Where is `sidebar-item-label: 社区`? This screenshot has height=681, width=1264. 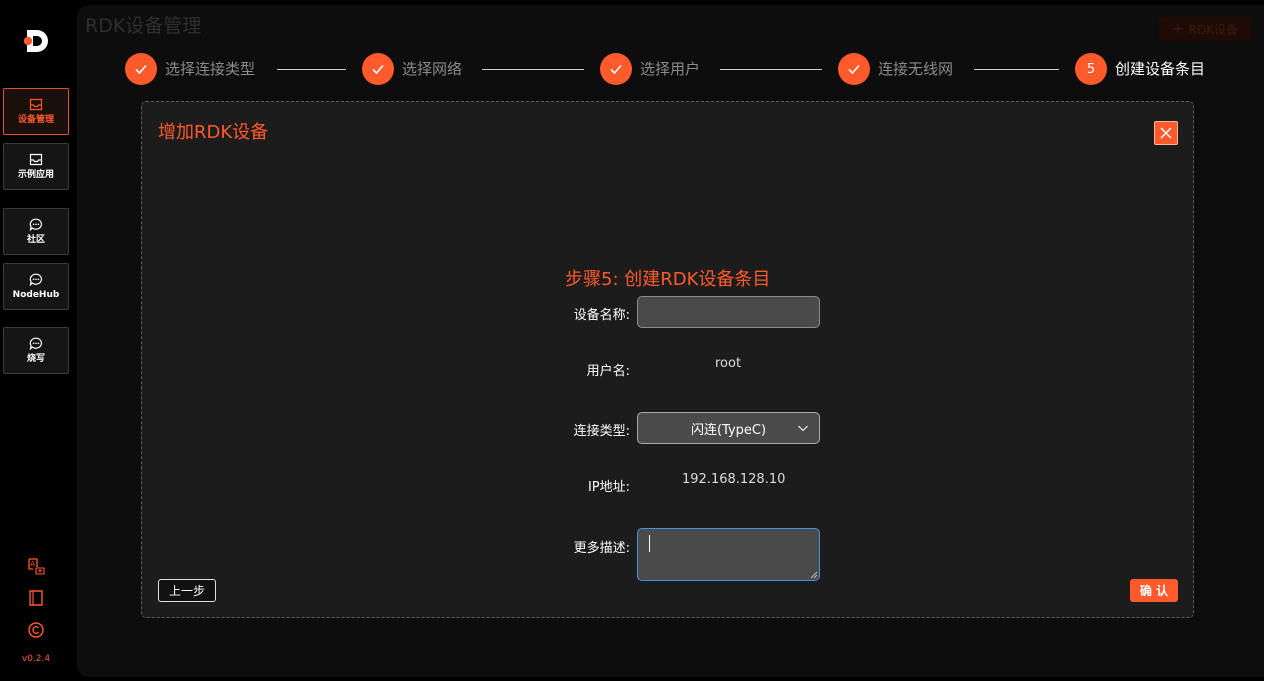
sidebar-item-label: 社区 is located at coordinates (35, 239).